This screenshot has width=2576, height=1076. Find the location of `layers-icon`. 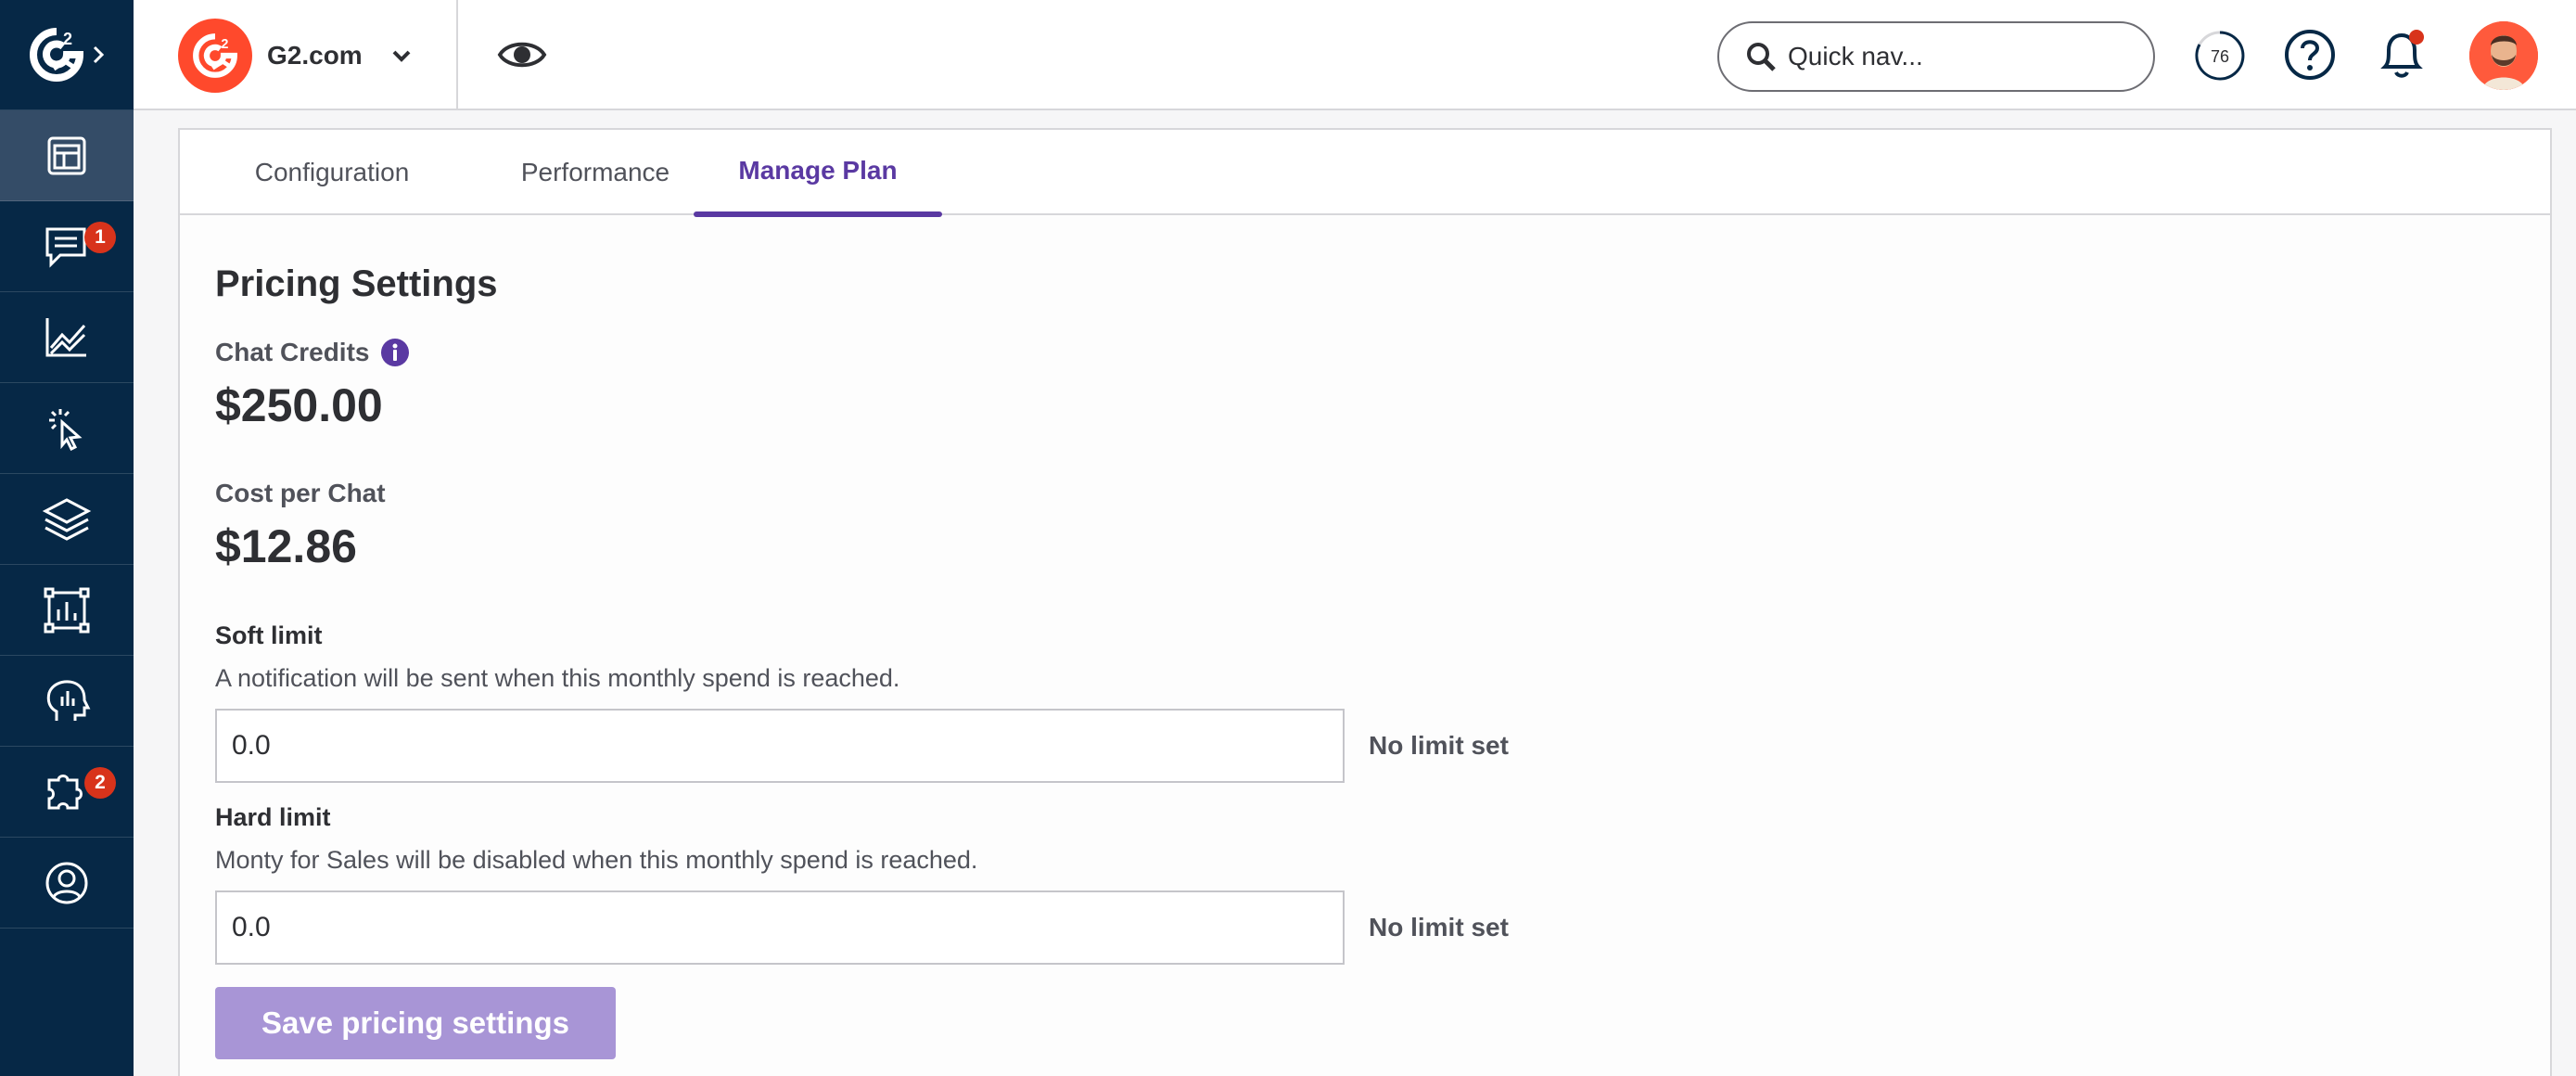

layers-icon is located at coordinates (67, 519).